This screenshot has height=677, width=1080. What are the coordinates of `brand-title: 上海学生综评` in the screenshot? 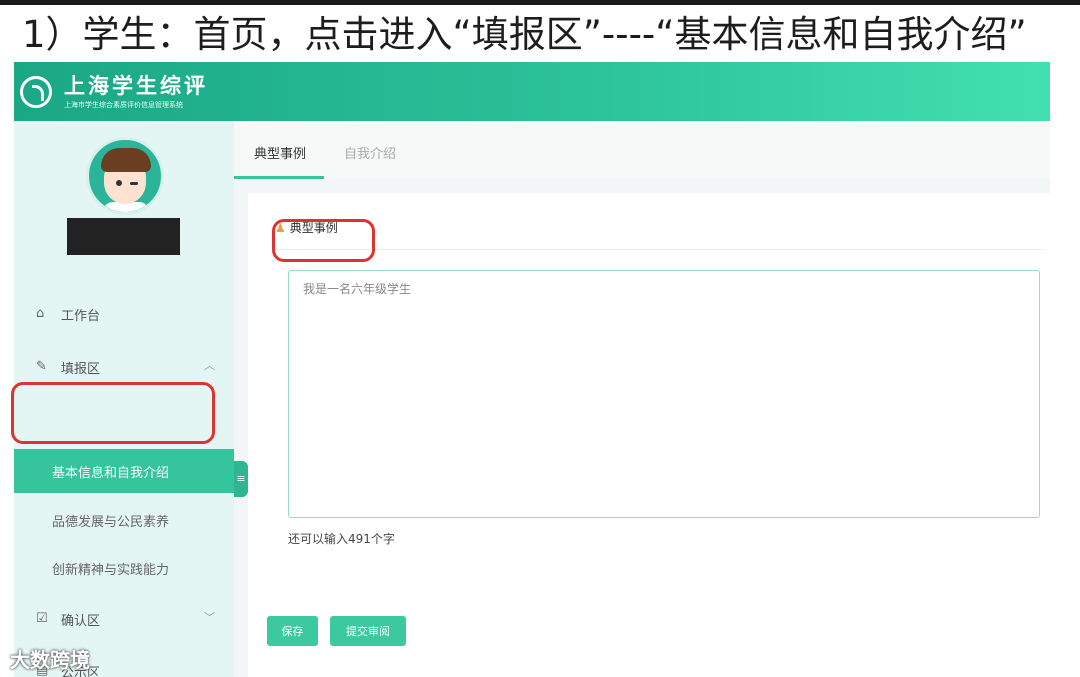 It's located at (136, 86).